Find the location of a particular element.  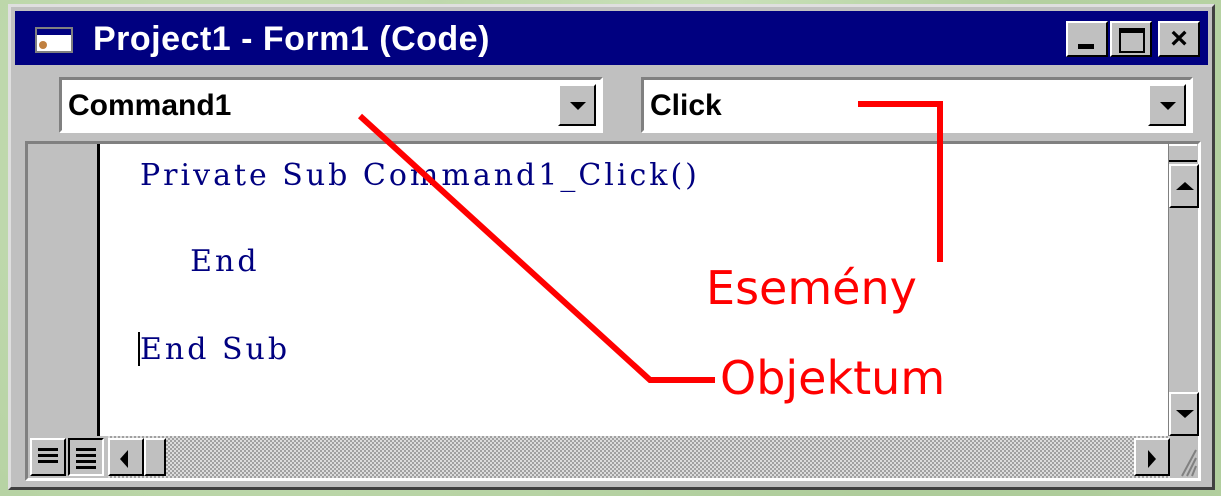

code-line: End Sub is located at coordinates (215, 349).